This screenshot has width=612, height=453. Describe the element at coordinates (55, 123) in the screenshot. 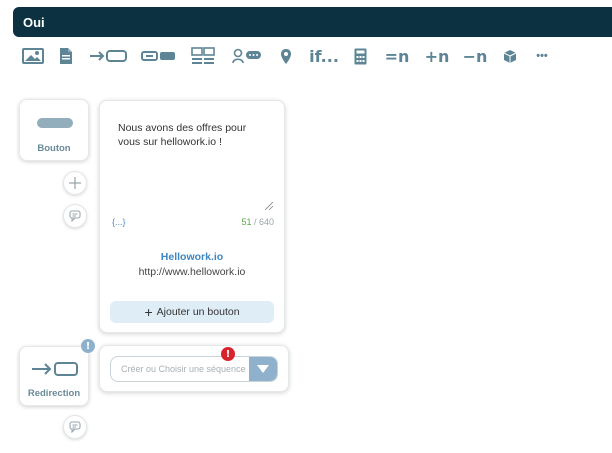

I see `button-shape-icon` at that location.